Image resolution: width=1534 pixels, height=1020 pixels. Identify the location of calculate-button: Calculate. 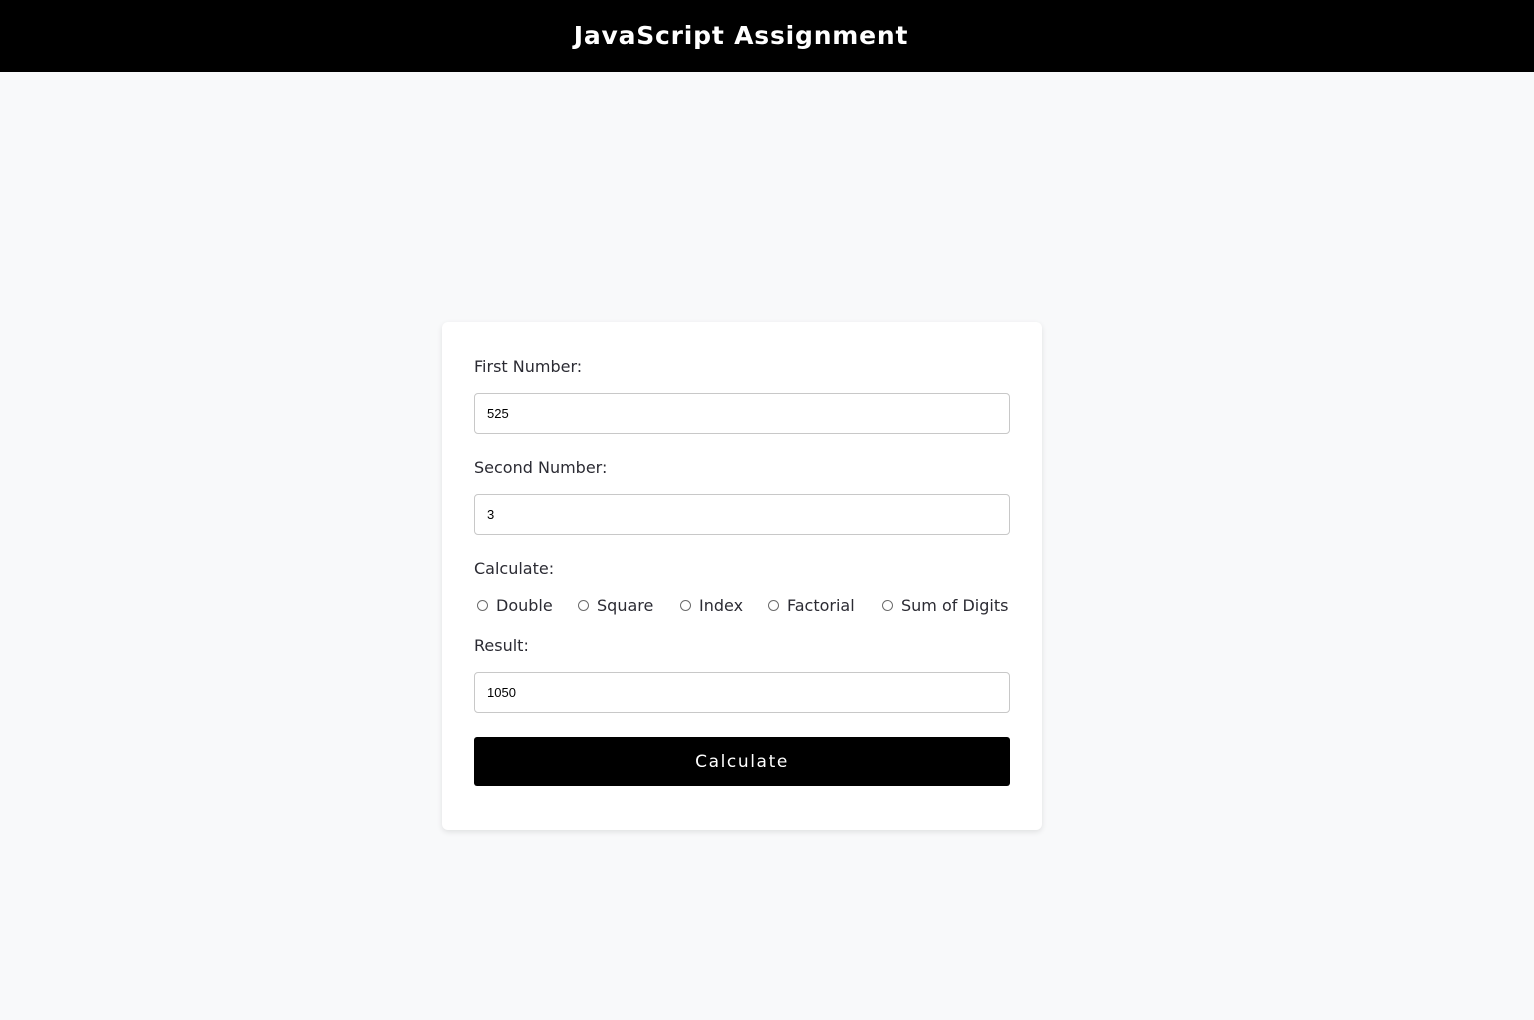
(742, 761).